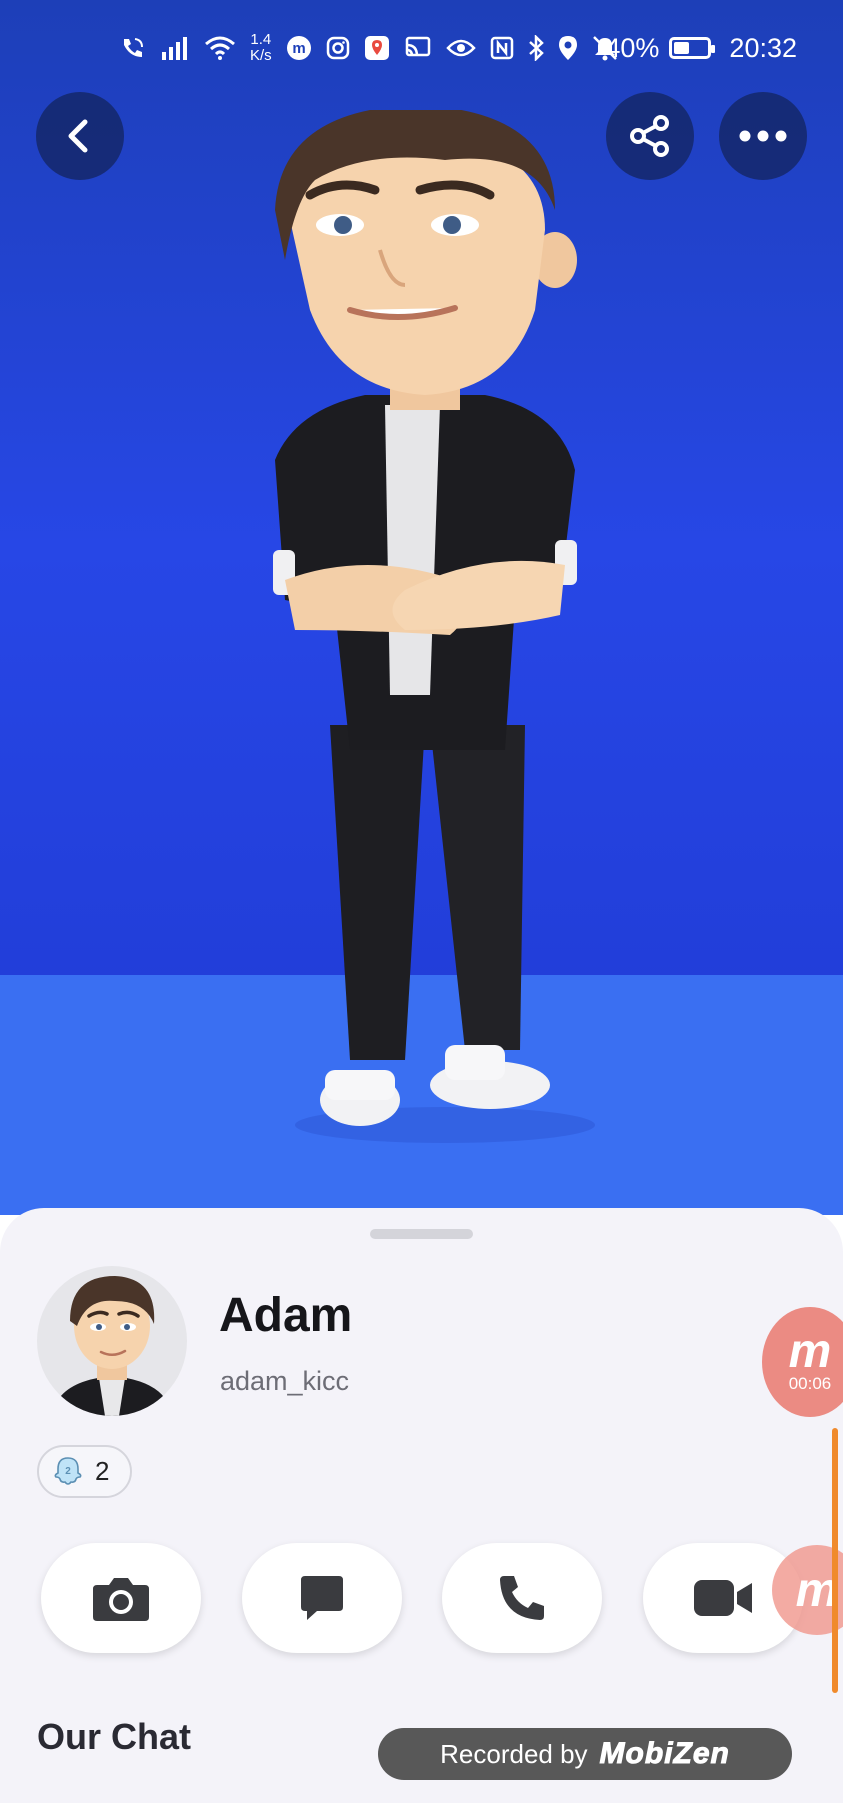 The width and height of the screenshot is (843, 1803). Describe the element at coordinates (514, 1753) in the screenshot. I see `recorded-by-text: Recorded by` at that location.